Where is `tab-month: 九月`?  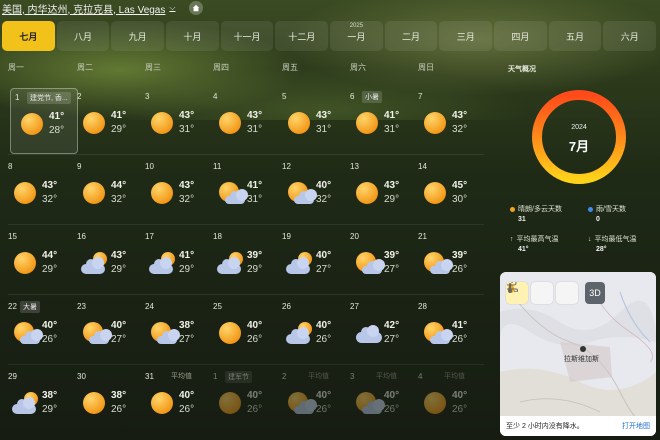 tab-month: 九月 is located at coordinates (138, 36).